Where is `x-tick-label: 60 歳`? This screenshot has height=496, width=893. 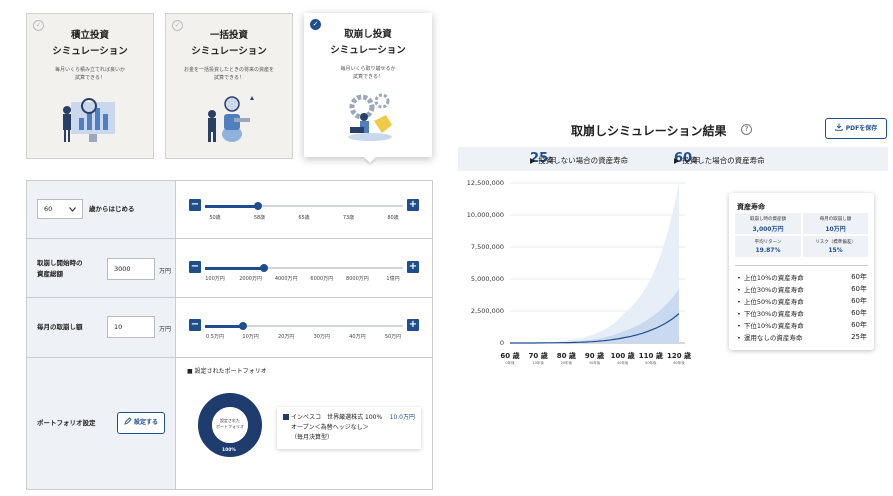 x-tick-label: 60 歳 is located at coordinates (510, 356).